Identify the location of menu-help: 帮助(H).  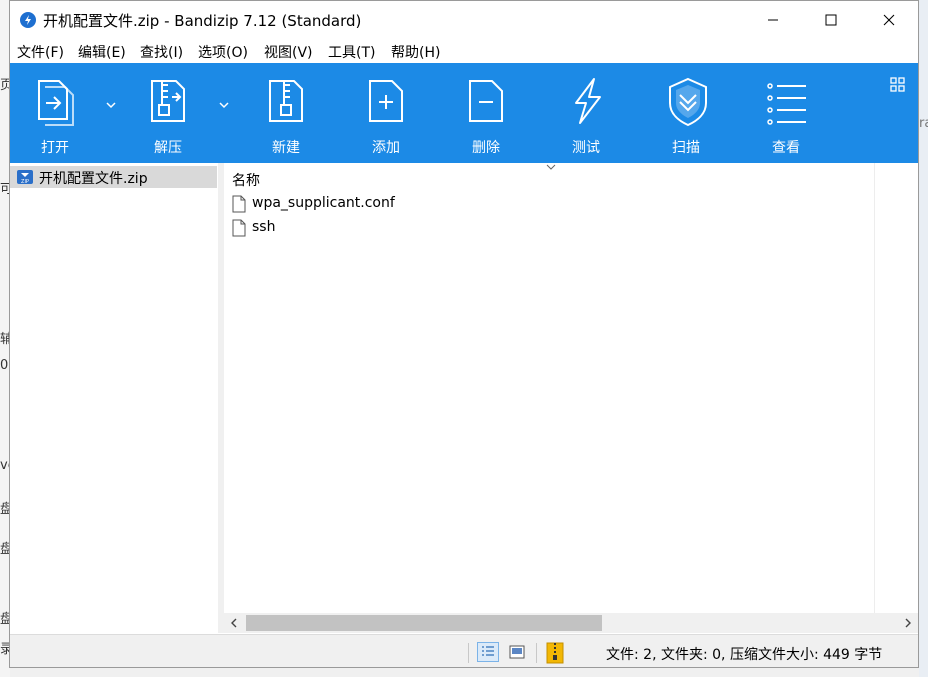
(415, 52).